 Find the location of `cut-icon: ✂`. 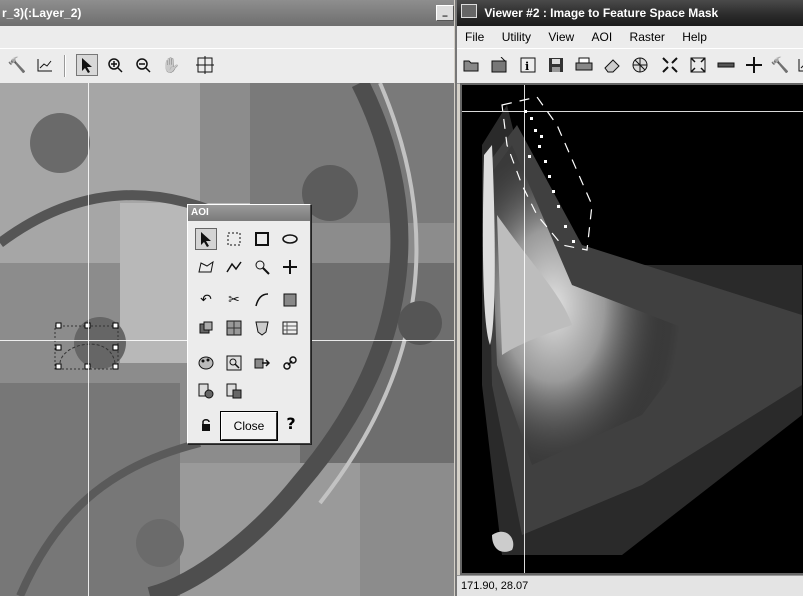

cut-icon: ✂ is located at coordinates (234, 300).